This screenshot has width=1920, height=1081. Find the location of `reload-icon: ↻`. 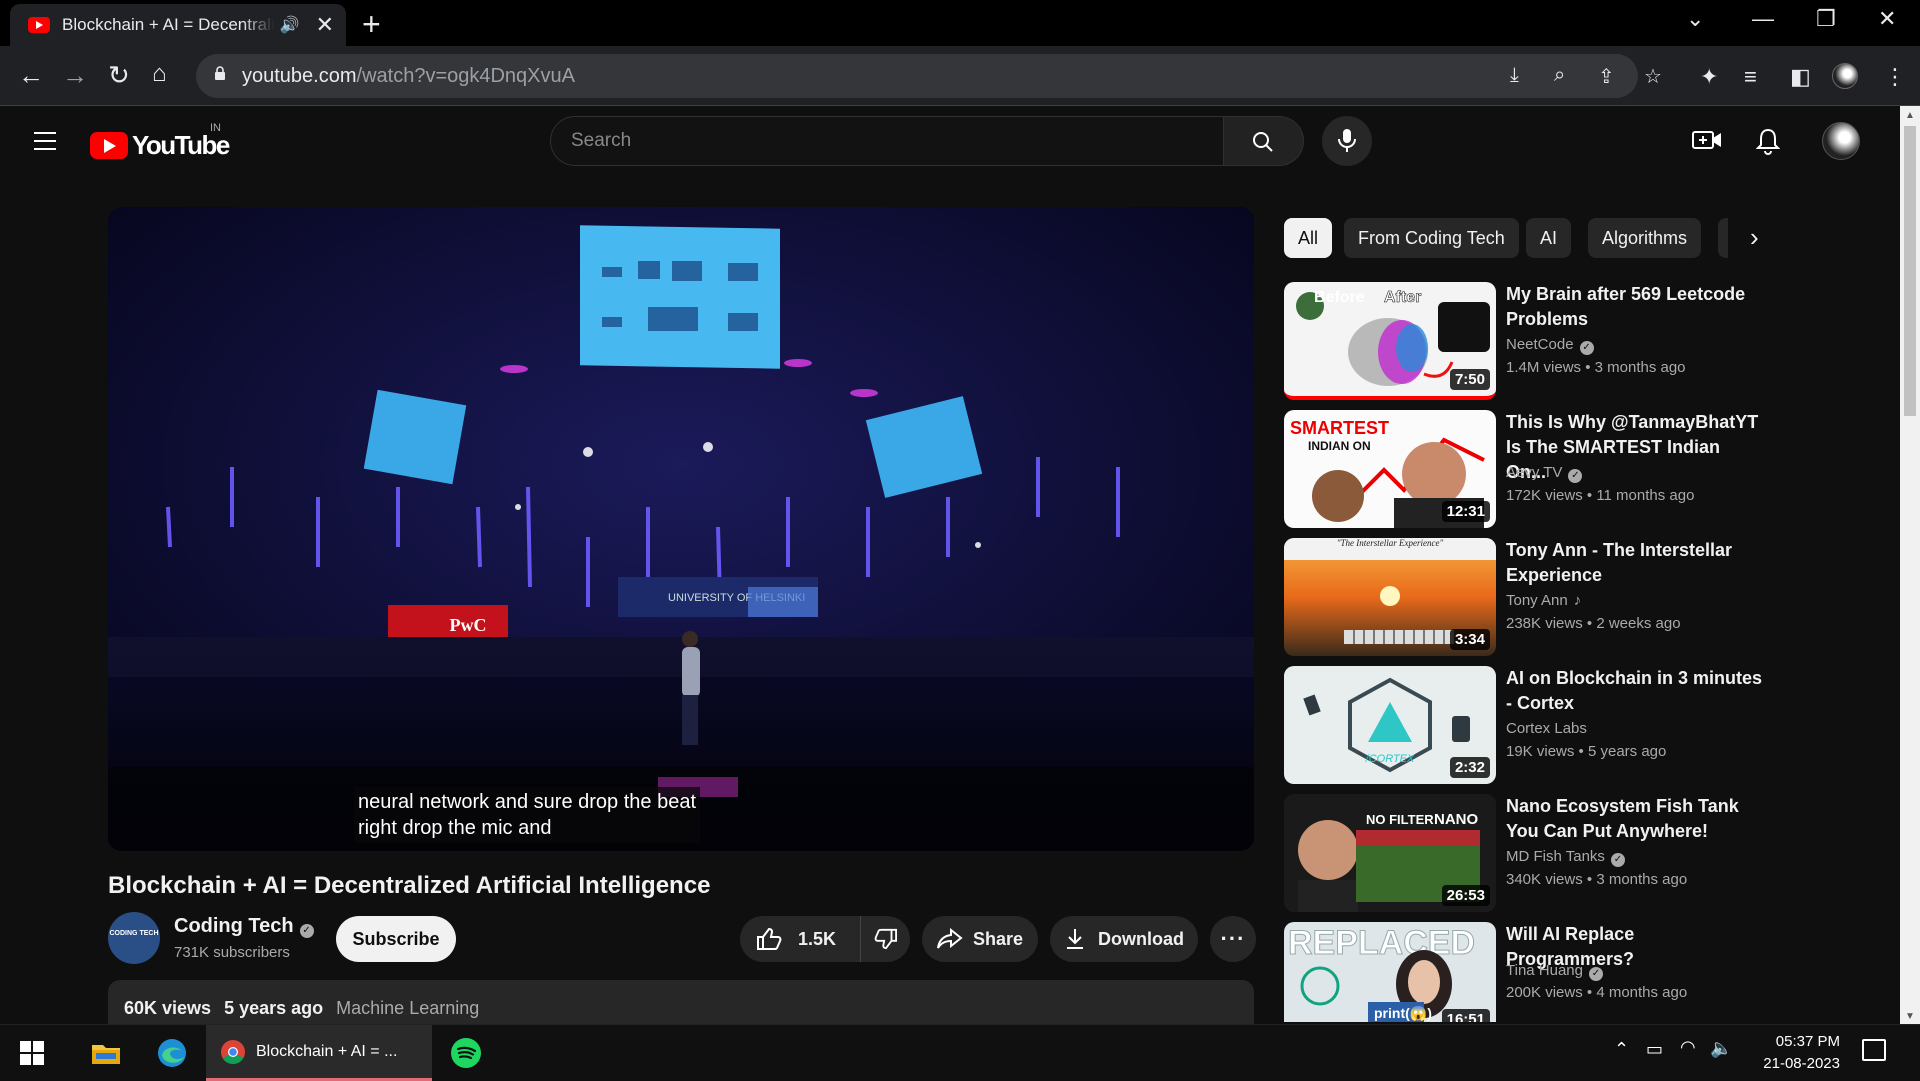

reload-icon: ↻ is located at coordinates (119, 75).